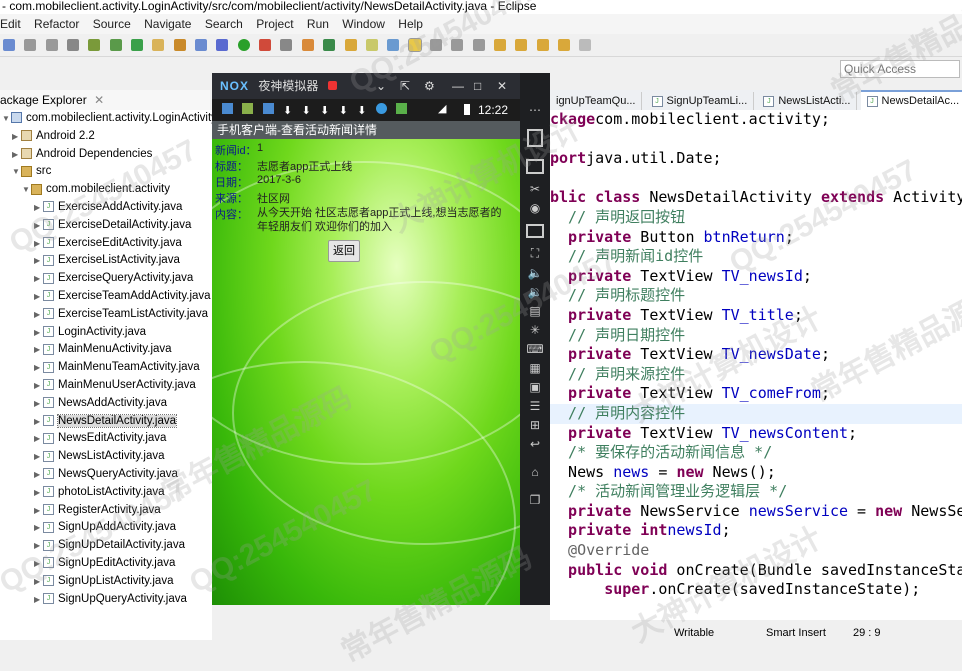 This screenshot has width=962, height=671. Describe the element at coordinates (106, 439) in the screenshot. I see `tree-file-item: ▶ J NewsEditActivity.java` at that location.